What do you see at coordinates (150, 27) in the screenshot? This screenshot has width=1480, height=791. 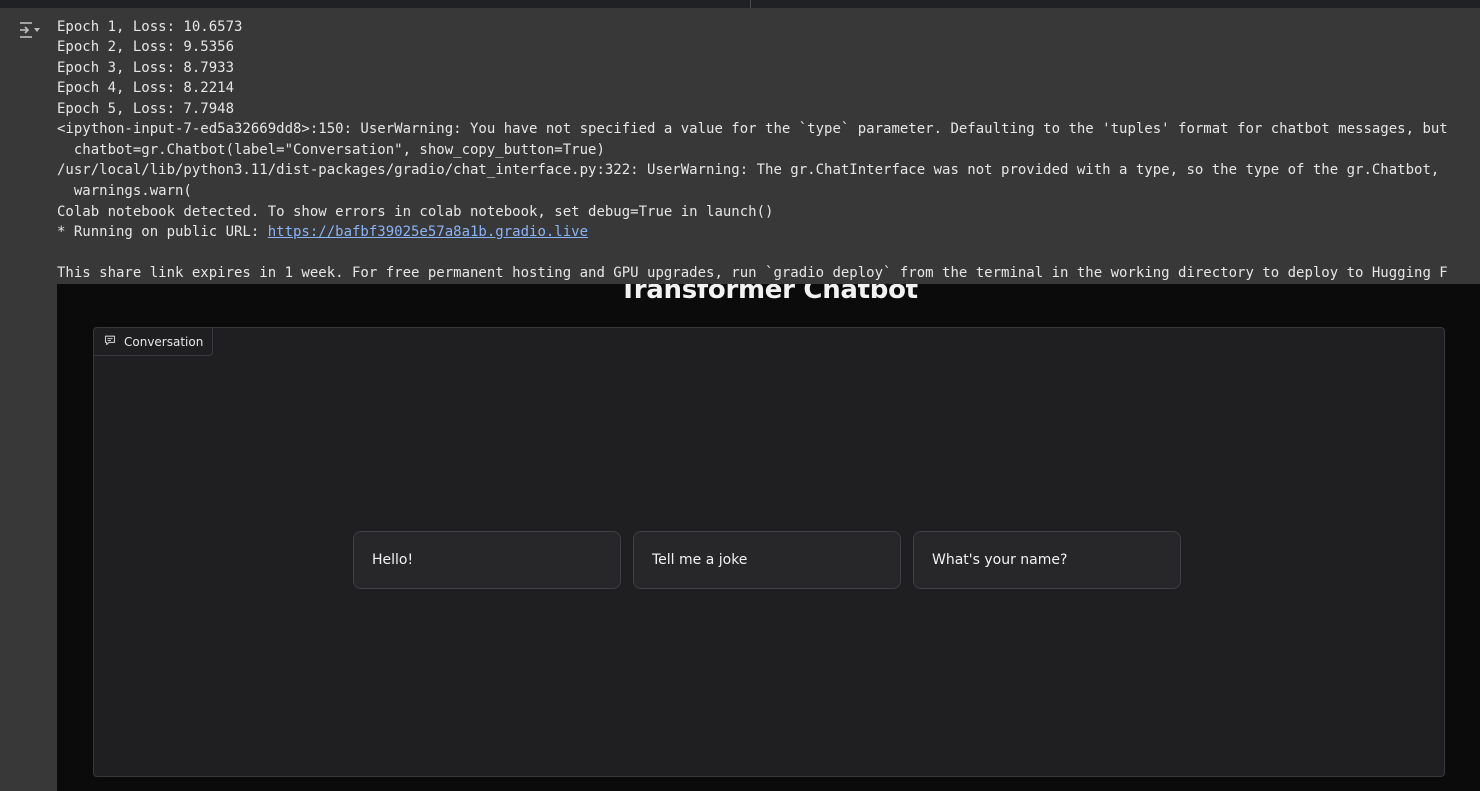 I see `output-line: Epoch 1, Loss: 10.6573` at bounding box center [150, 27].